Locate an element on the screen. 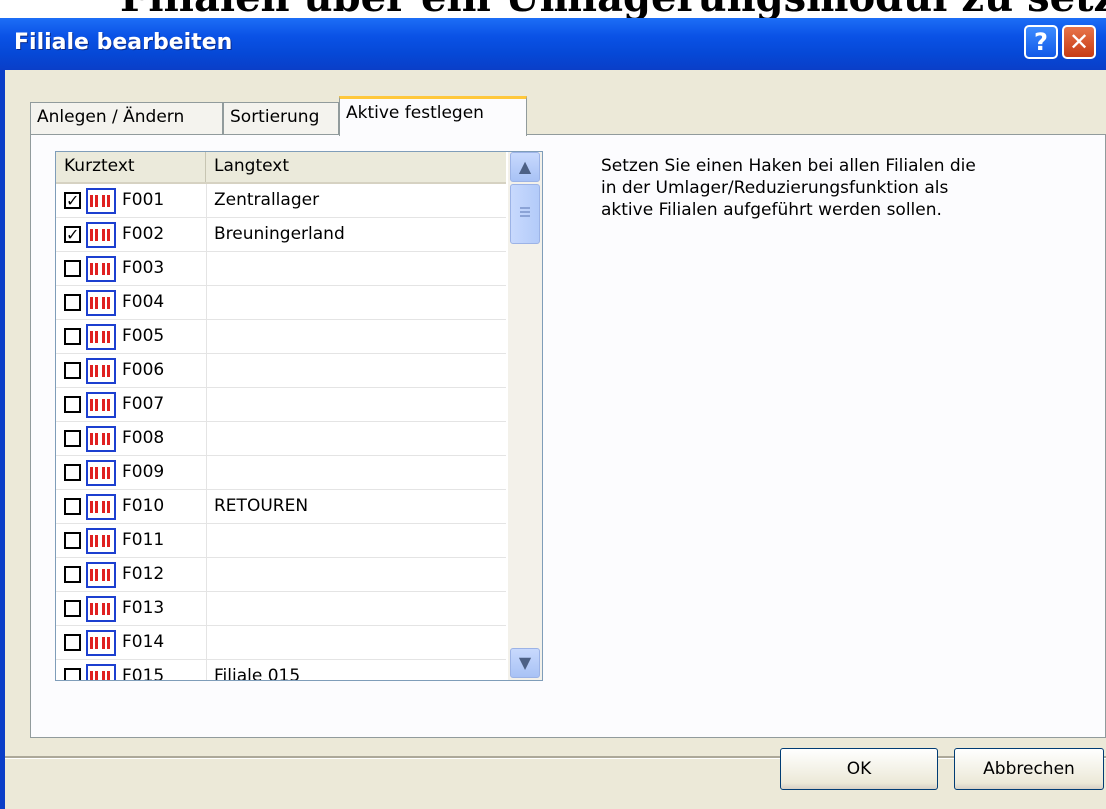 This screenshot has height=809, width=1106. title-bar: Filiale bearbeiten ? ✕ is located at coordinates (553, 44).